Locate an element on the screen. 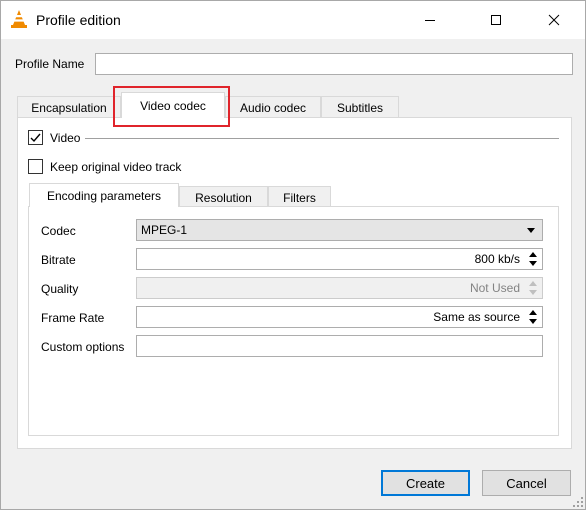 This screenshot has width=586, height=510. subtab-label: Filters is located at coordinates (299, 197).